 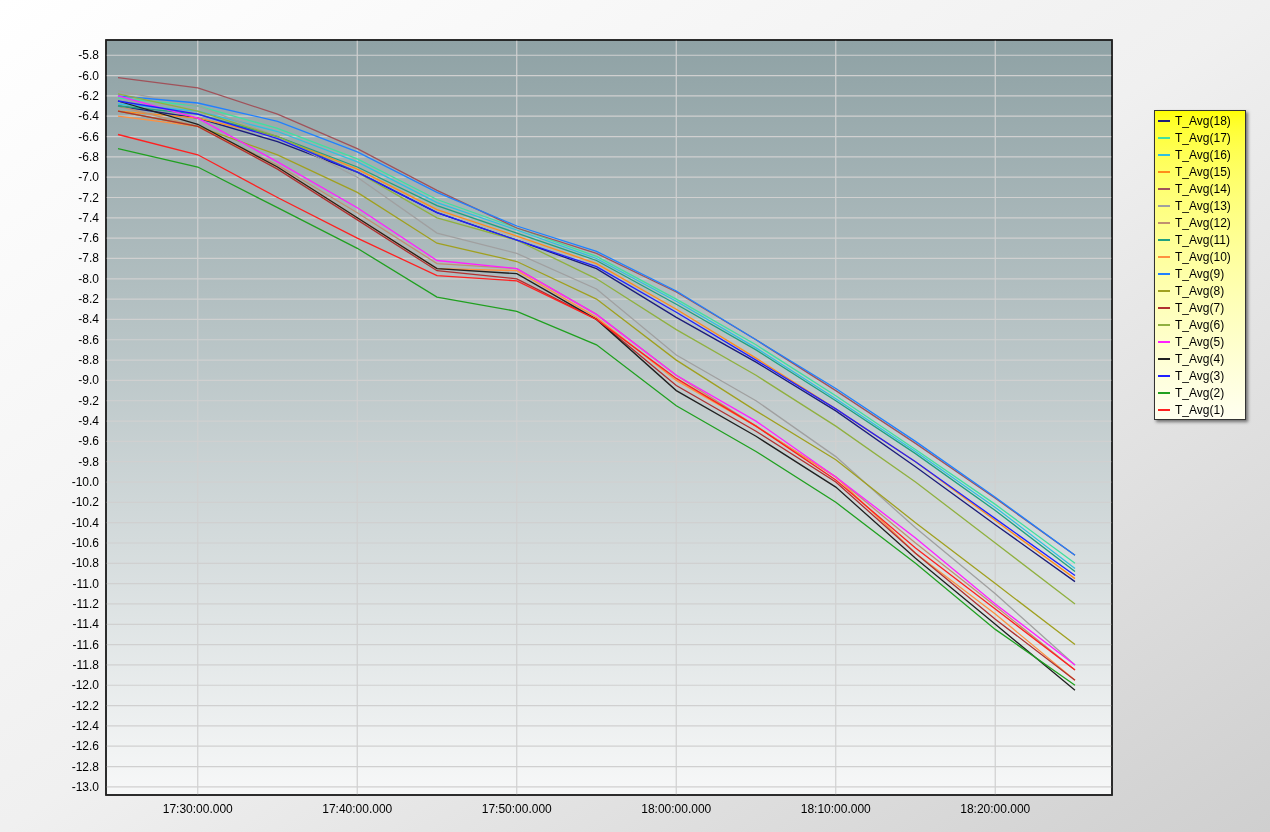 I want to click on y-tick-label: -9.6, so click(x=88, y=441).